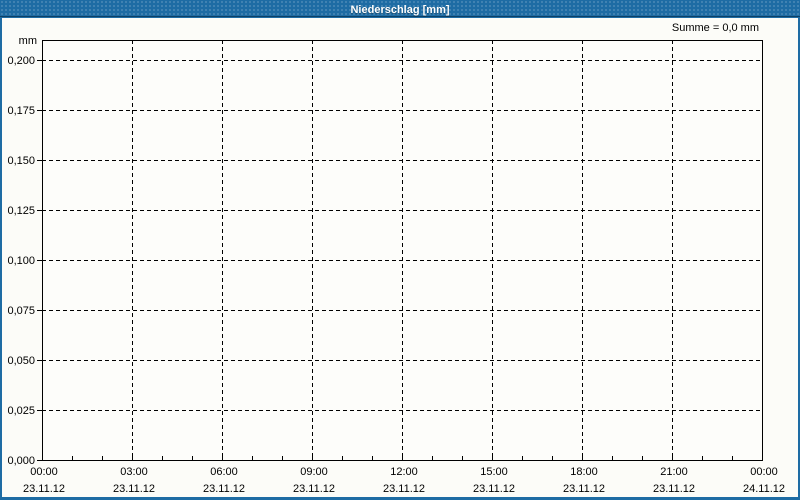  What do you see at coordinates (21, 261) in the screenshot?
I see `y-tick-label: 0,100` at bounding box center [21, 261].